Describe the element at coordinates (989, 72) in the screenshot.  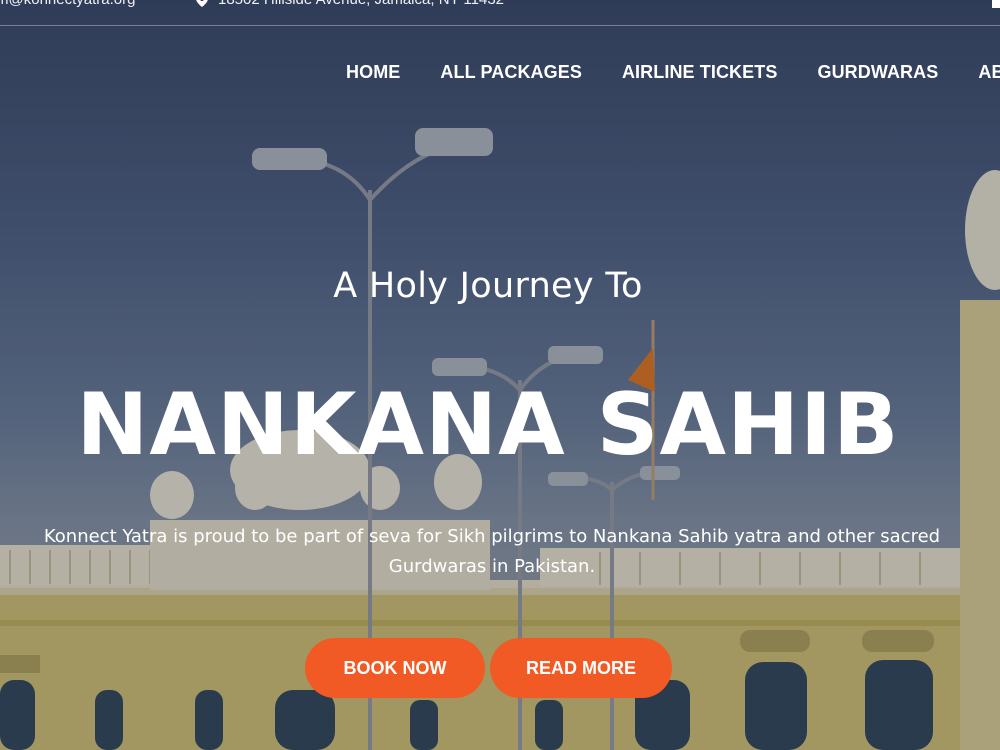
I see `nav-about: ABOU` at that location.